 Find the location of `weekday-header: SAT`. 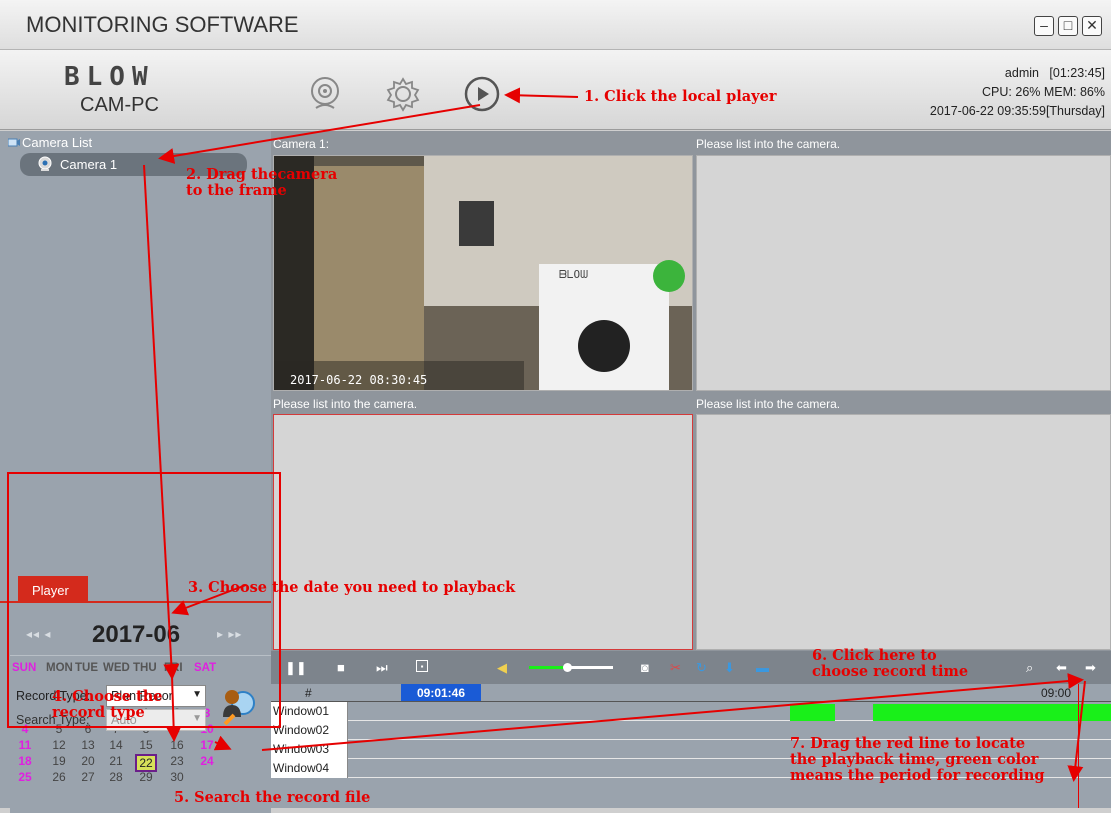

weekday-header: SAT is located at coordinates (205, 668).